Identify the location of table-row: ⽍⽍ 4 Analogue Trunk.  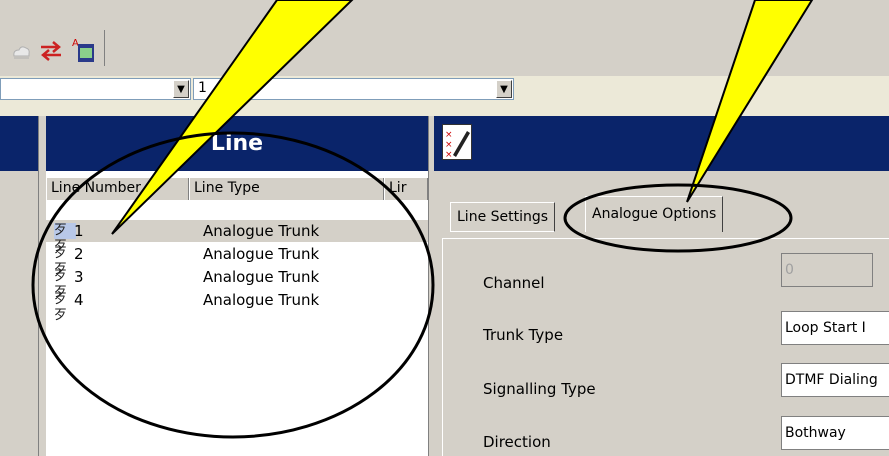
(237, 306).